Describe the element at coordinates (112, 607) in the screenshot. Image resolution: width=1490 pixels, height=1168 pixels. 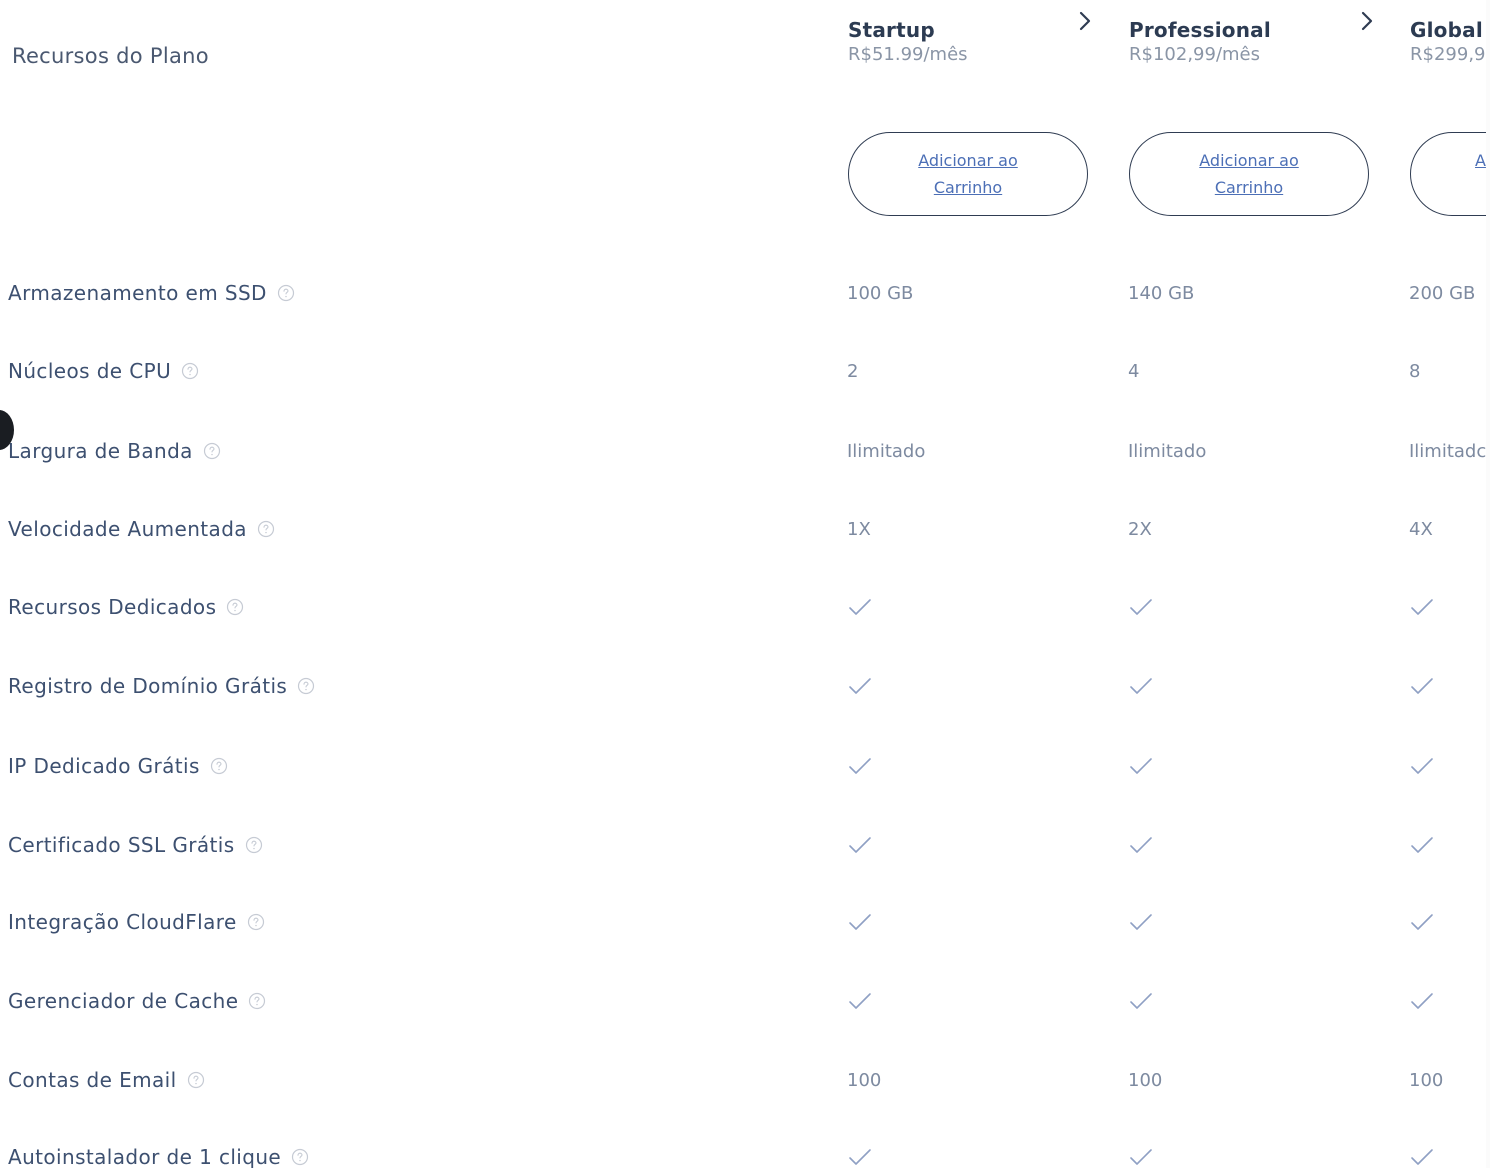
I see `feature-label-text: Recursos Dedicados` at that location.